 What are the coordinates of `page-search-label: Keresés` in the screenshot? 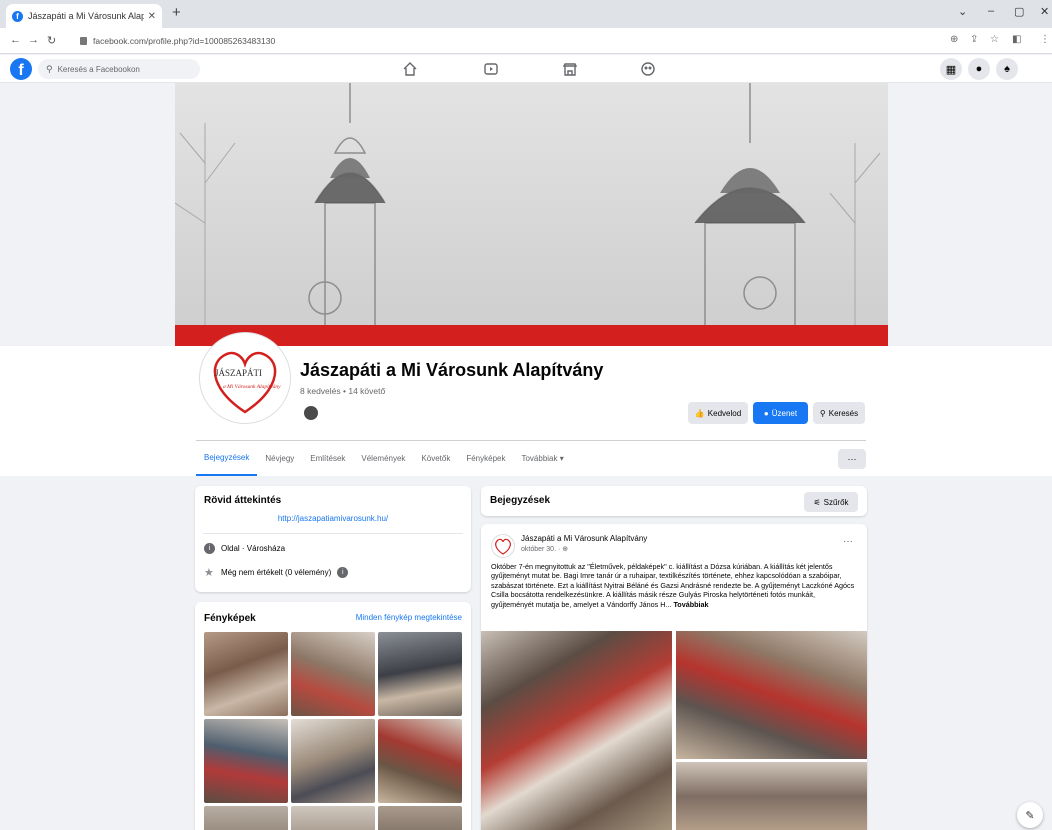 It's located at (843, 413).